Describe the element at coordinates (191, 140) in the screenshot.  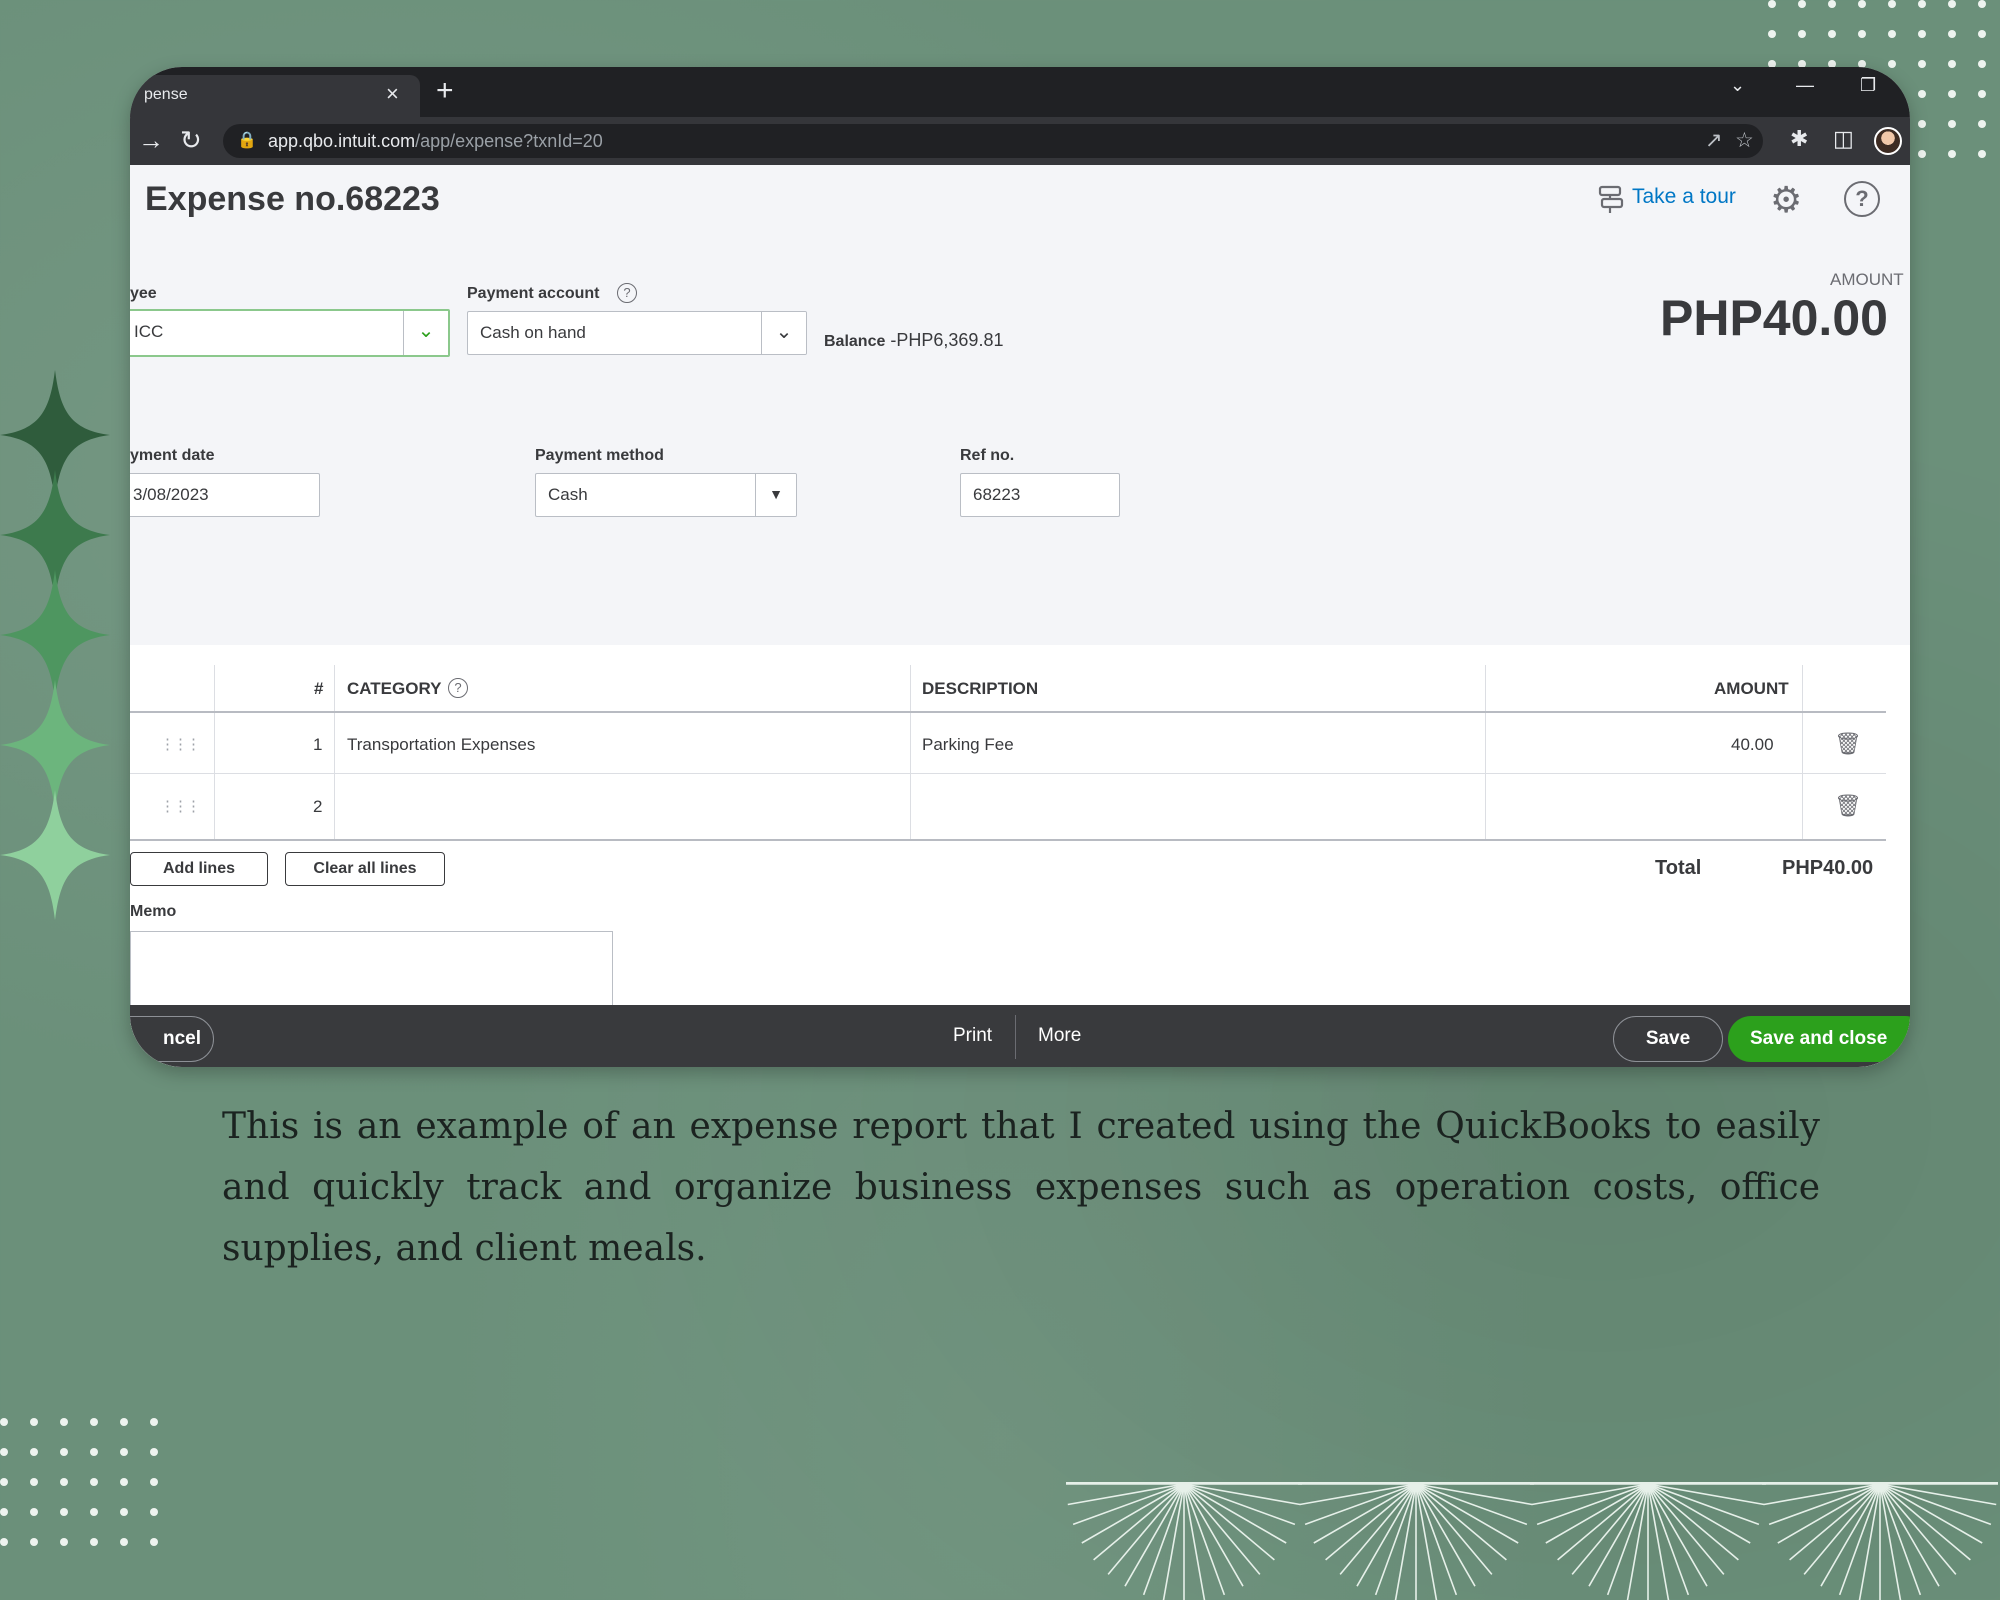
I see `reload-icon: ↻` at that location.